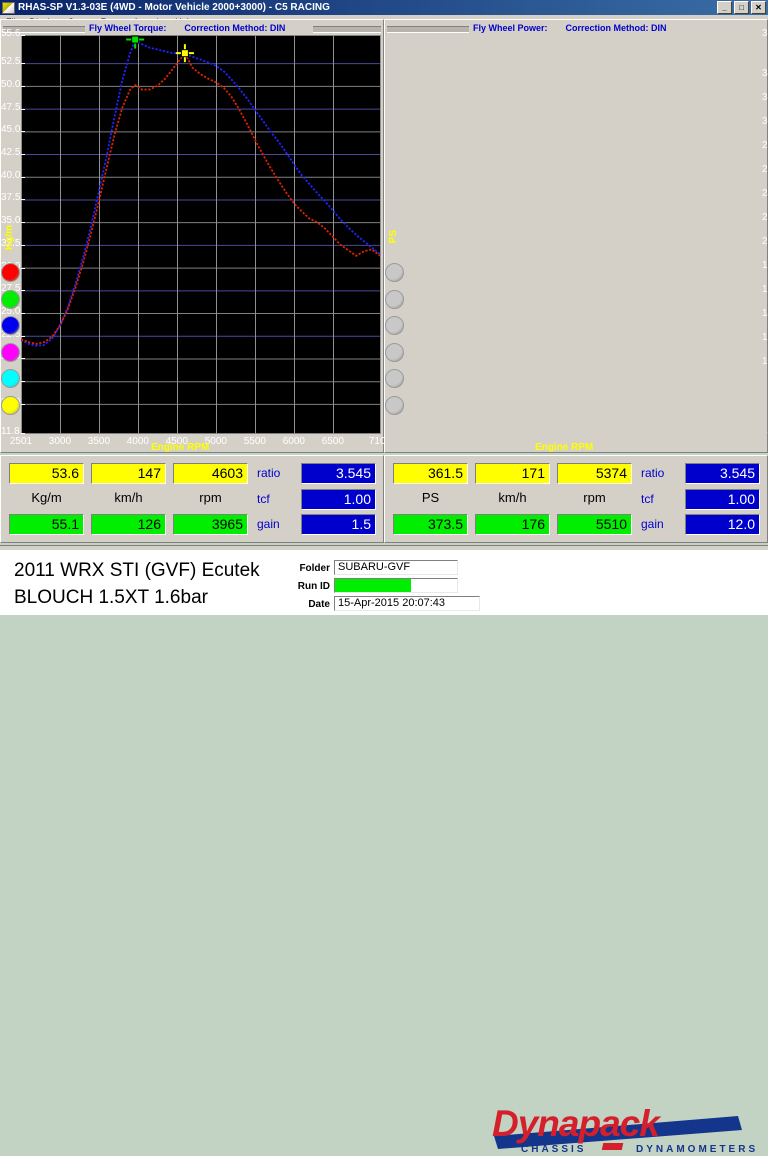 This screenshot has height=1156, width=768. I want to click on torque-unit-label: Kg/m, so click(46, 497).